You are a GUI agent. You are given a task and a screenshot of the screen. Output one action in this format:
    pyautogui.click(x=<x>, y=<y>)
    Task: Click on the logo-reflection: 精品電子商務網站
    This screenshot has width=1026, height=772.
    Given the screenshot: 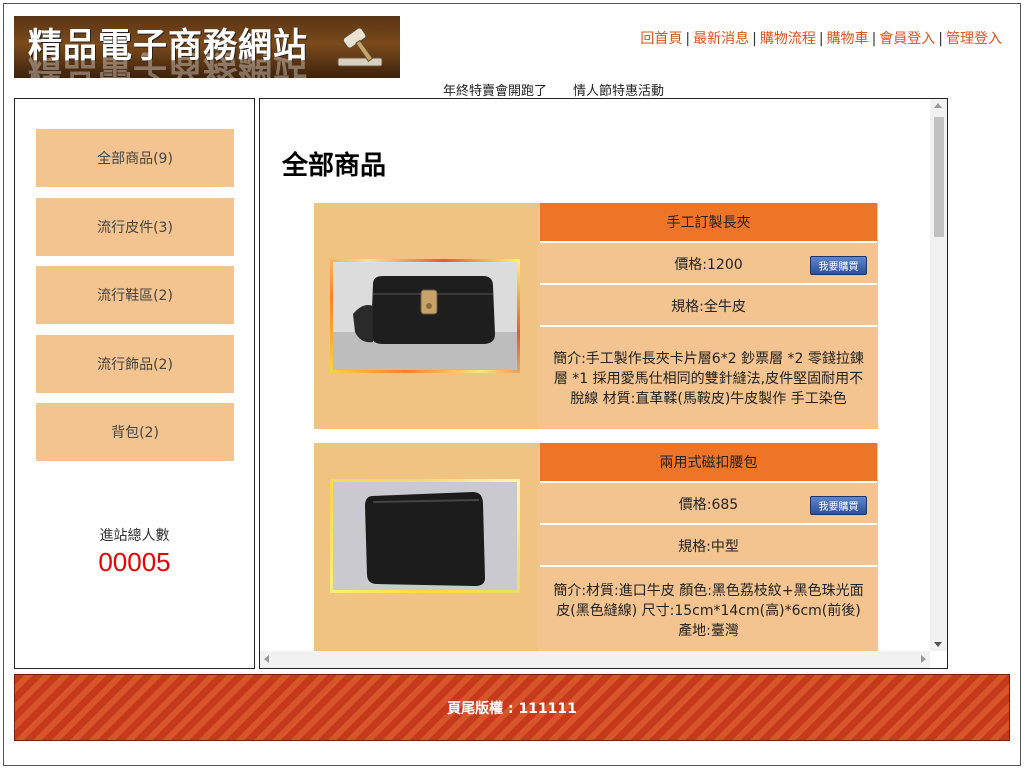 What is the action you would take?
    pyautogui.click(x=168, y=62)
    